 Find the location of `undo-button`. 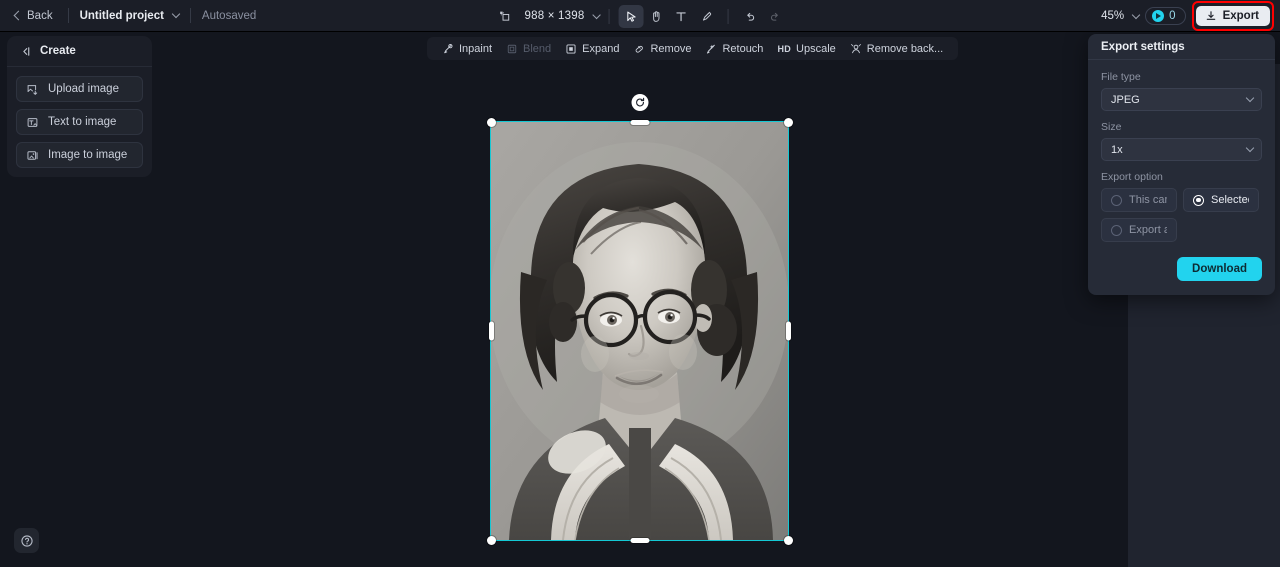

undo-button is located at coordinates (749, 16).